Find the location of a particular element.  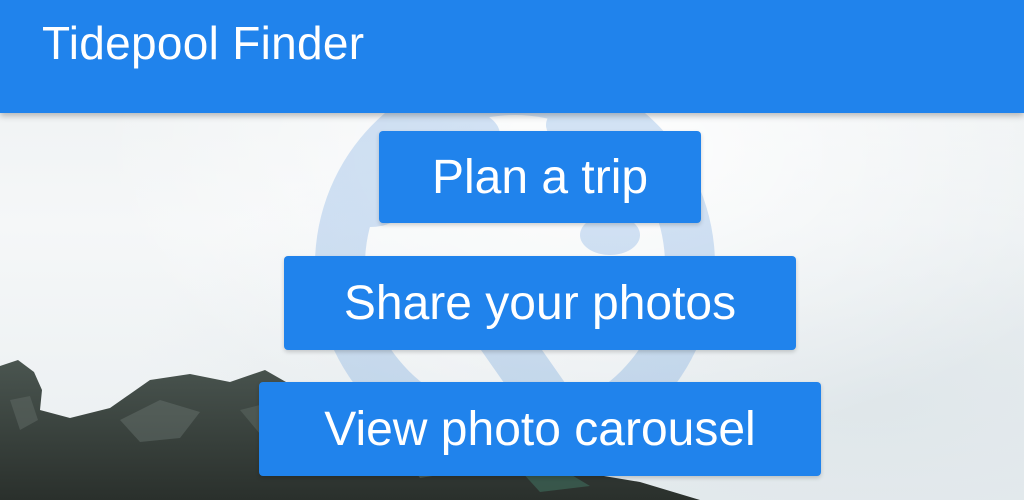

share-photos-button: Share your photos is located at coordinates (540, 303).